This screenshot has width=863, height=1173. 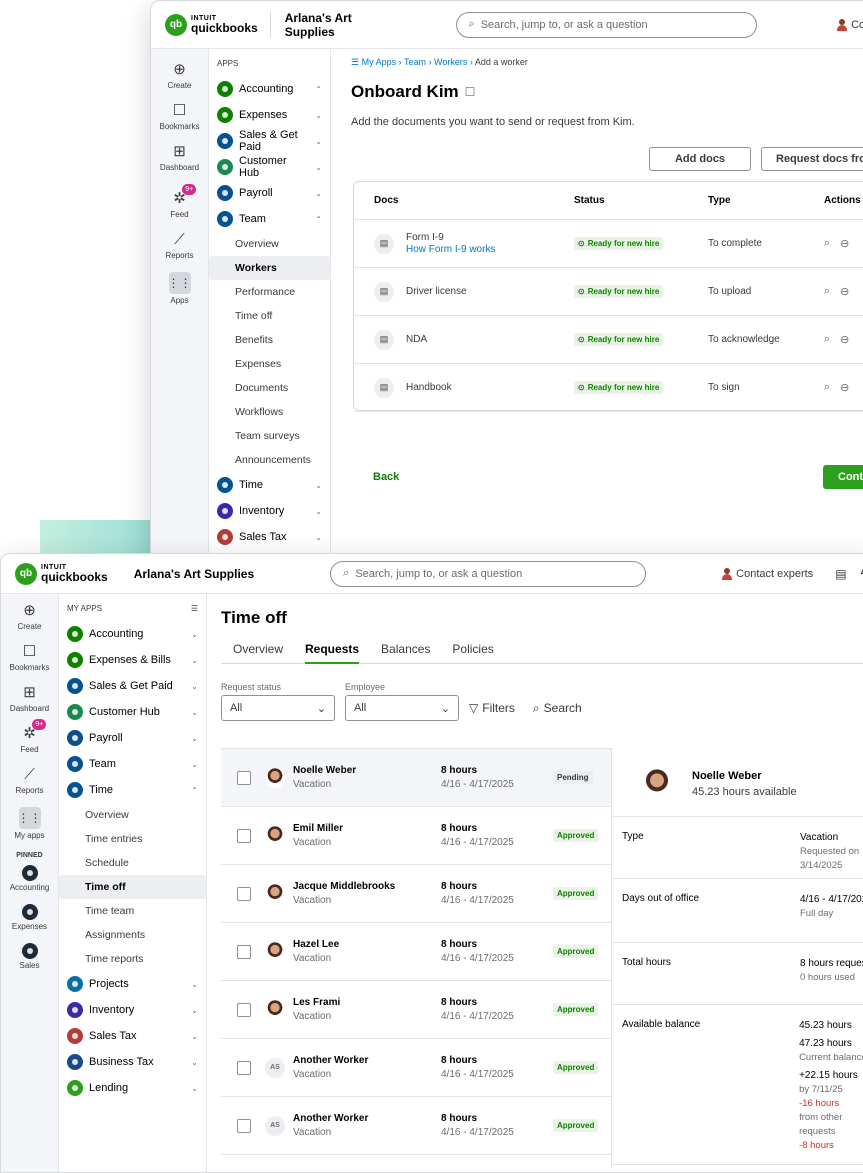 What do you see at coordinates (194, 608) in the screenshot?
I see `collapse-menu-icon: ☰` at bounding box center [194, 608].